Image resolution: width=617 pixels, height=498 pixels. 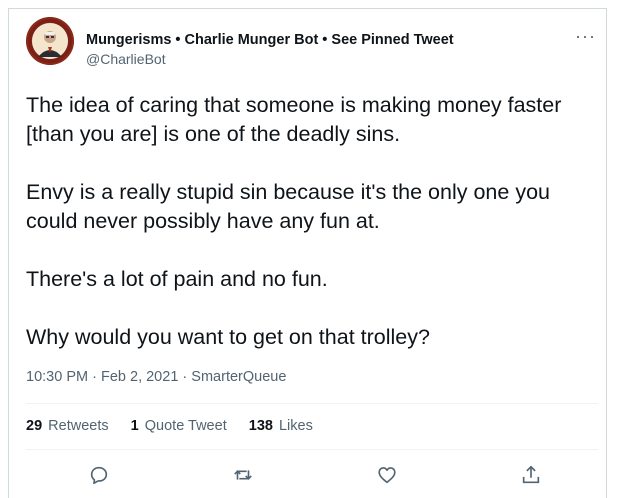 What do you see at coordinates (177, 279) in the screenshot?
I see `tweet-paragraph-3: There's a lot of pain and no fun.` at bounding box center [177, 279].